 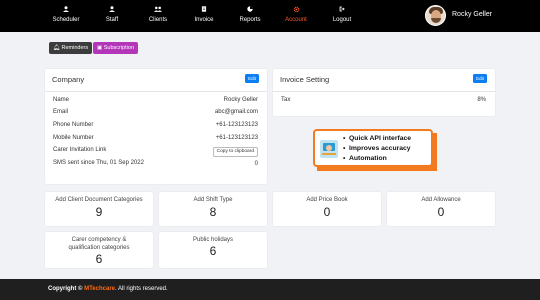 I want to click on nav-label: Scheduler, so click(x=66, y=20).